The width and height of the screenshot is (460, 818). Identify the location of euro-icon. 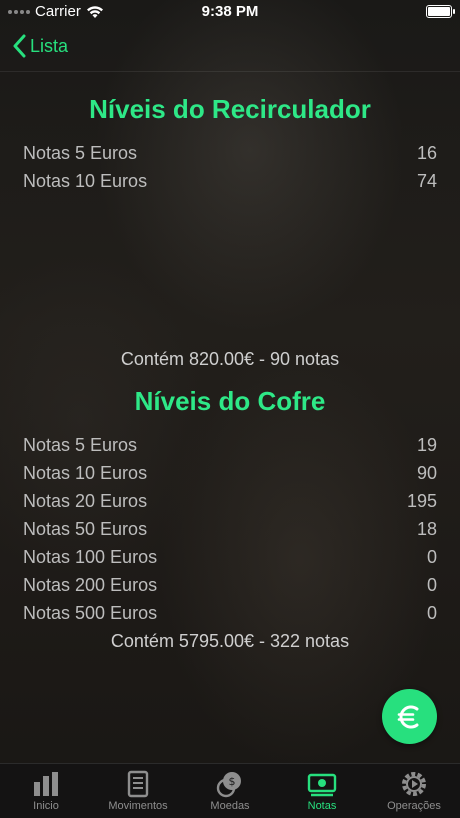
(407, 716).